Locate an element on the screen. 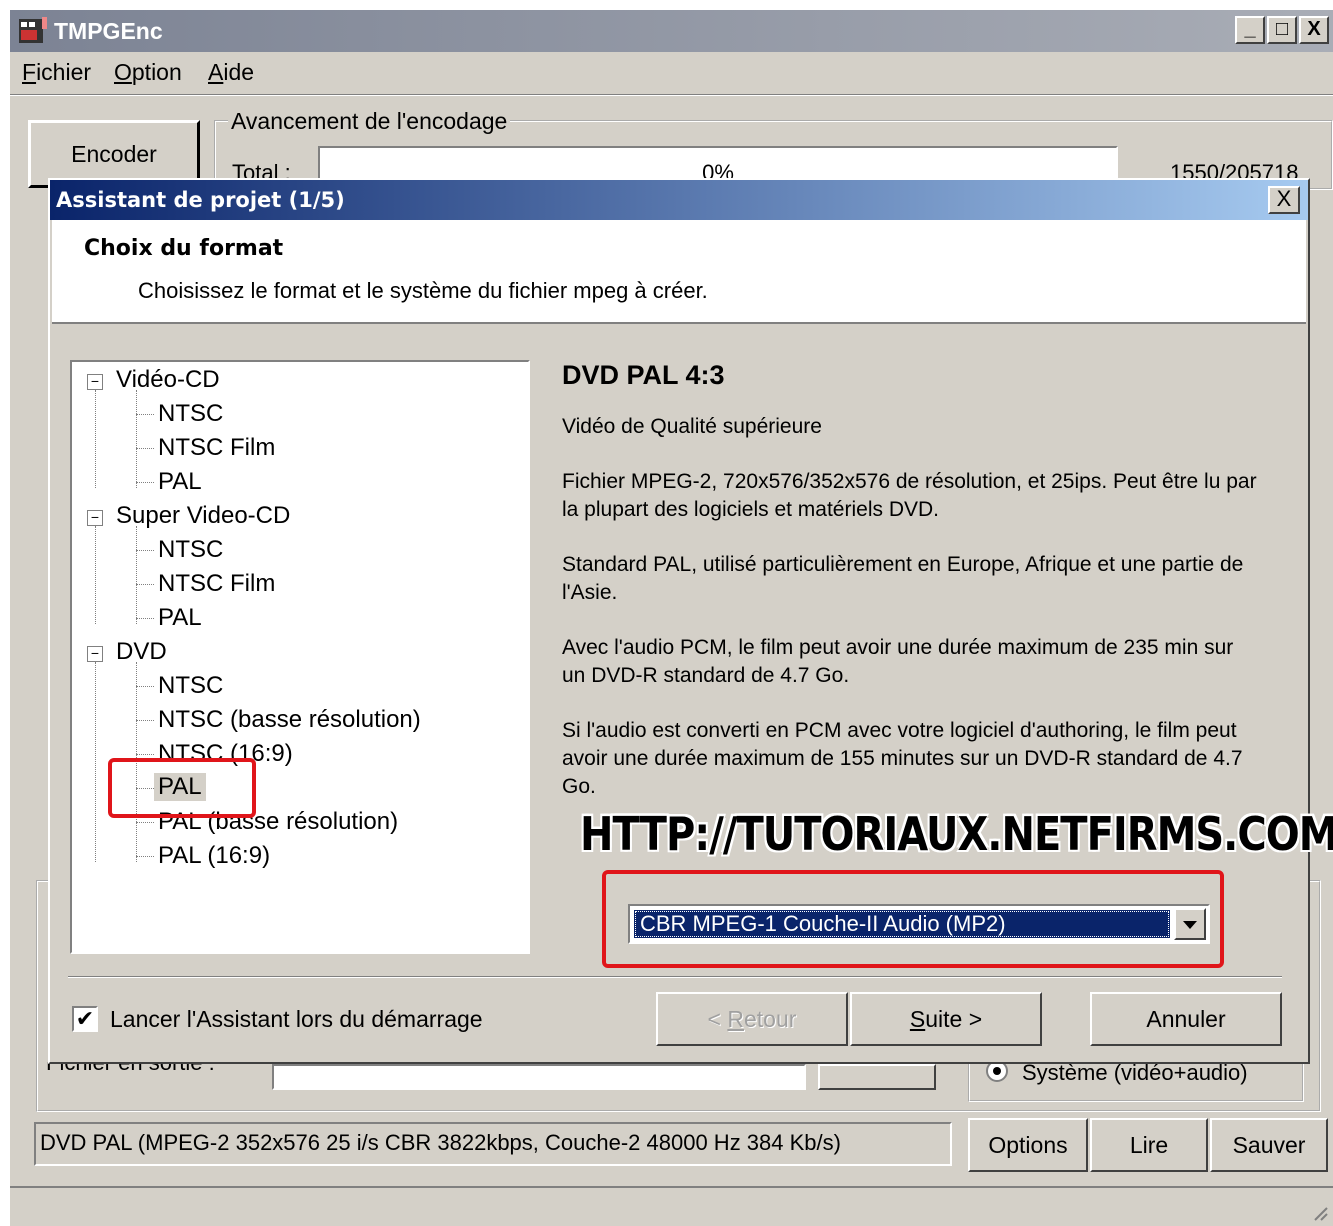 The width and height of the screenshot is (1333, 1226). tree-node-vcd-pal: PAL is located at coordinates (180, 482).